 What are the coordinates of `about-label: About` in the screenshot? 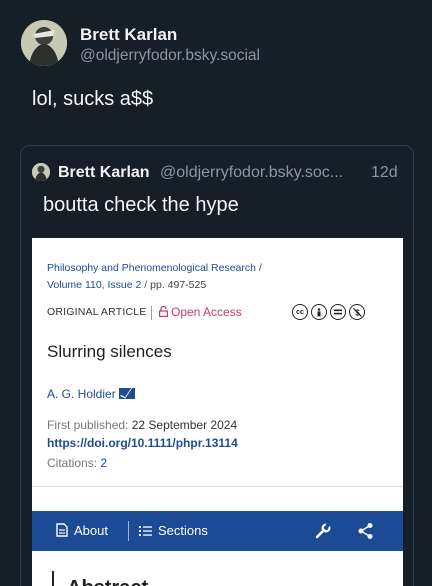 It's located at (91, 530).